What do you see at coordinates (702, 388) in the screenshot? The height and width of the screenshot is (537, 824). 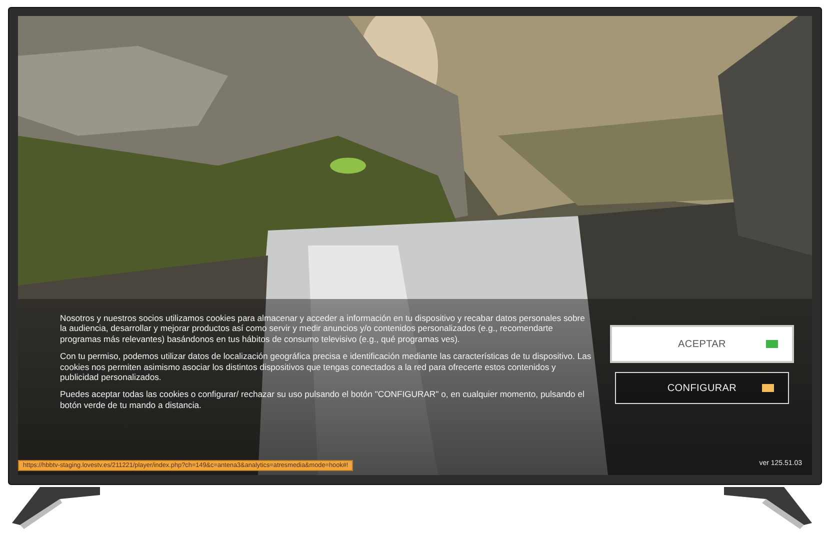 I see `consent-button: CONFIGURAR` at bounding box center [702, 388].